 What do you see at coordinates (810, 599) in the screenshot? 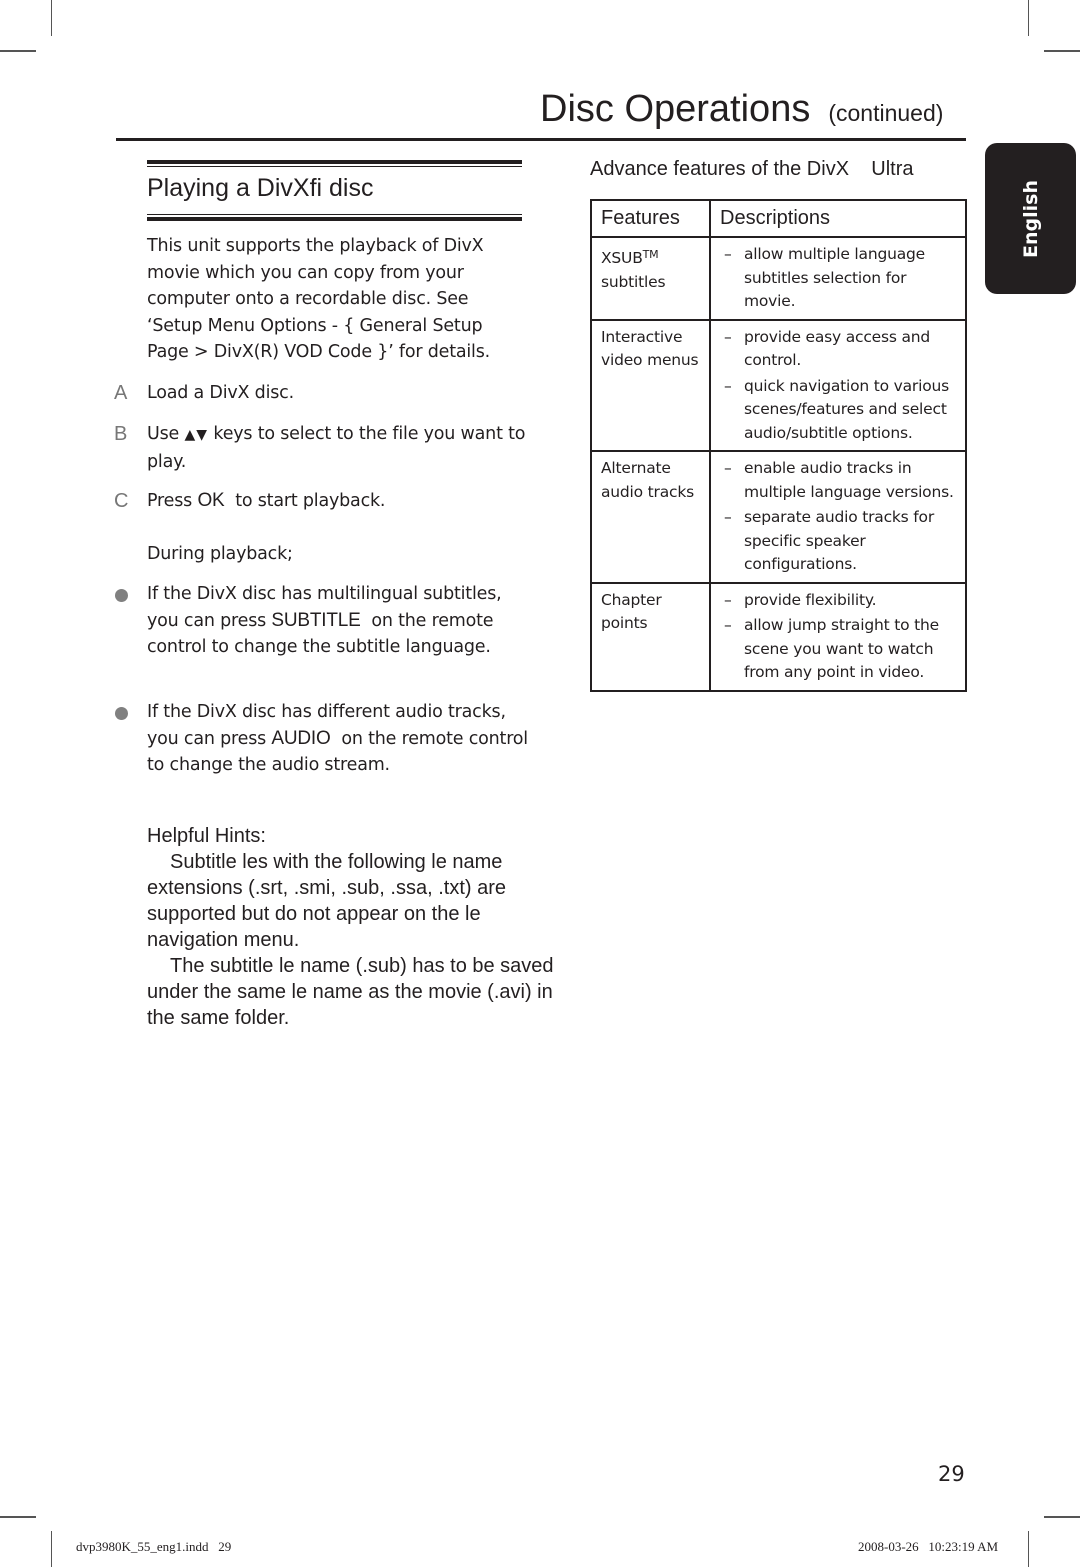
I see `description-text: provide flexibility.` at bounding box center [810, 599].